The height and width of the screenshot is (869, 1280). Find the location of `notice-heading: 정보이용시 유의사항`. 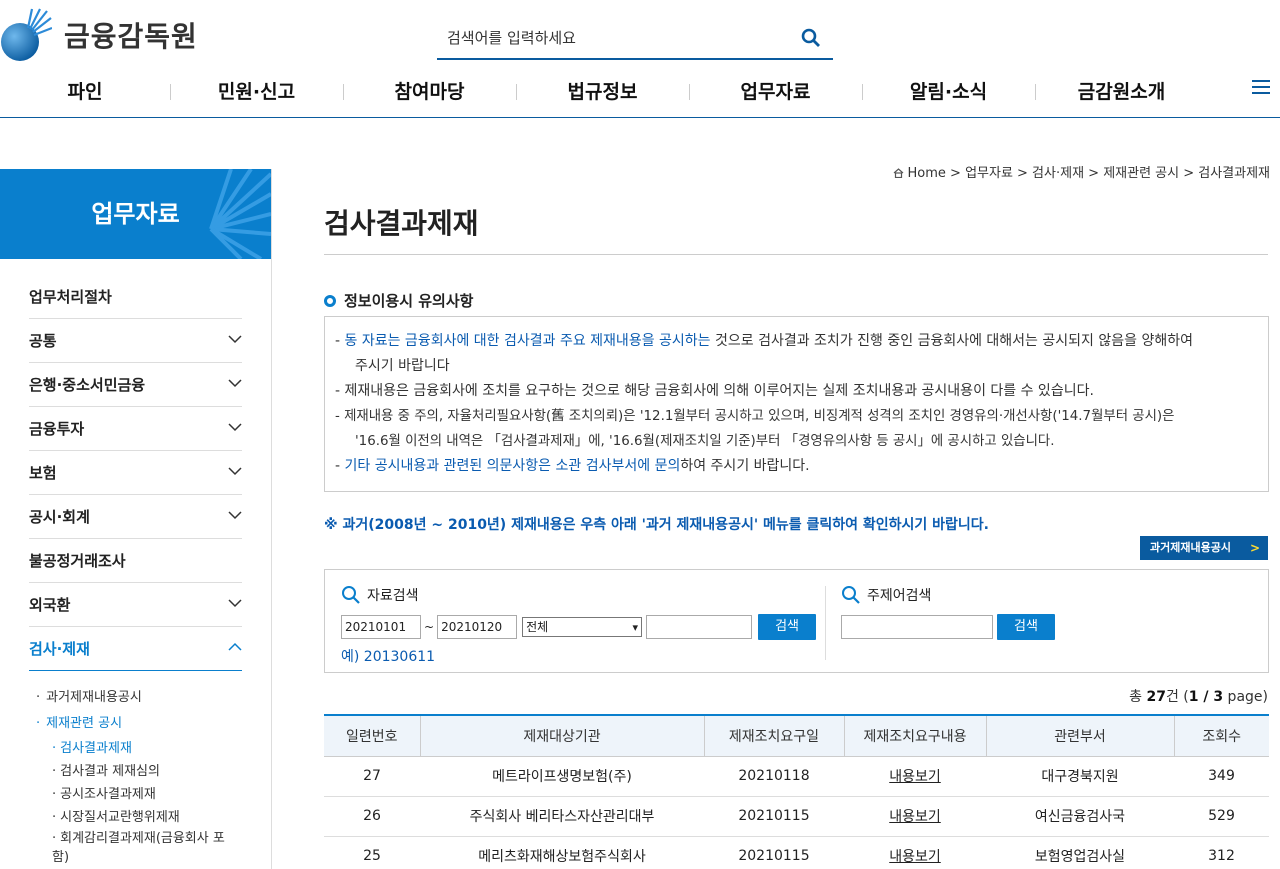

notice-heading: 정보이용시 유의사항 is located at coordinates (398, 300).